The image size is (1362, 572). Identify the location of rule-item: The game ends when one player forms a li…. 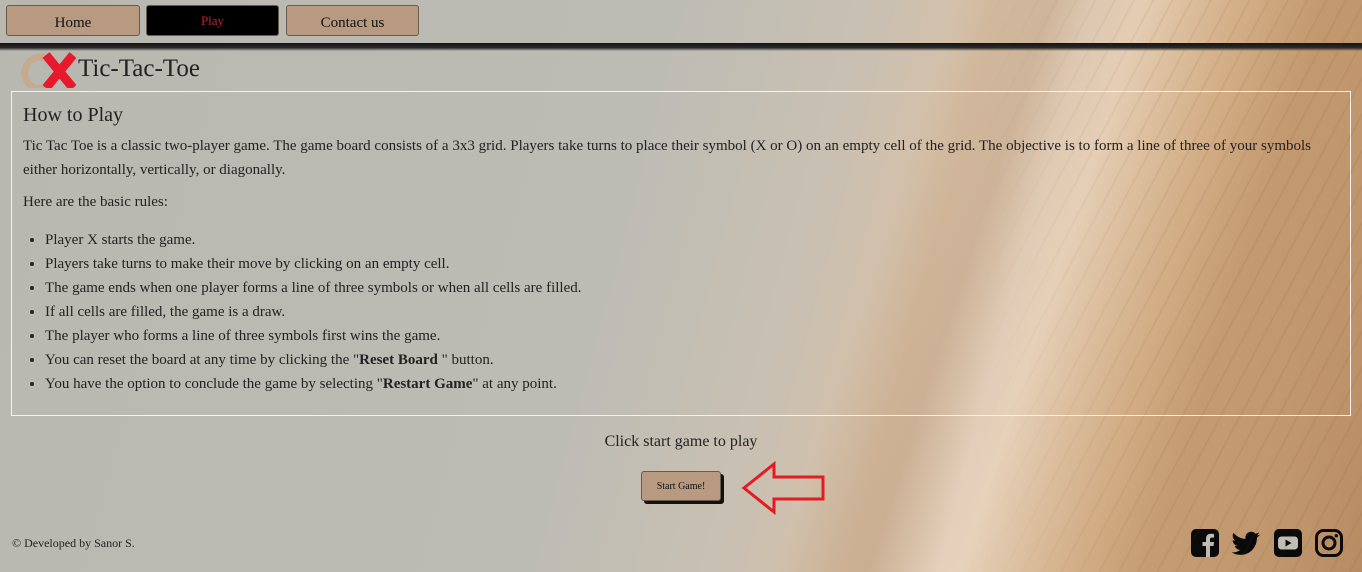
(313, 288).